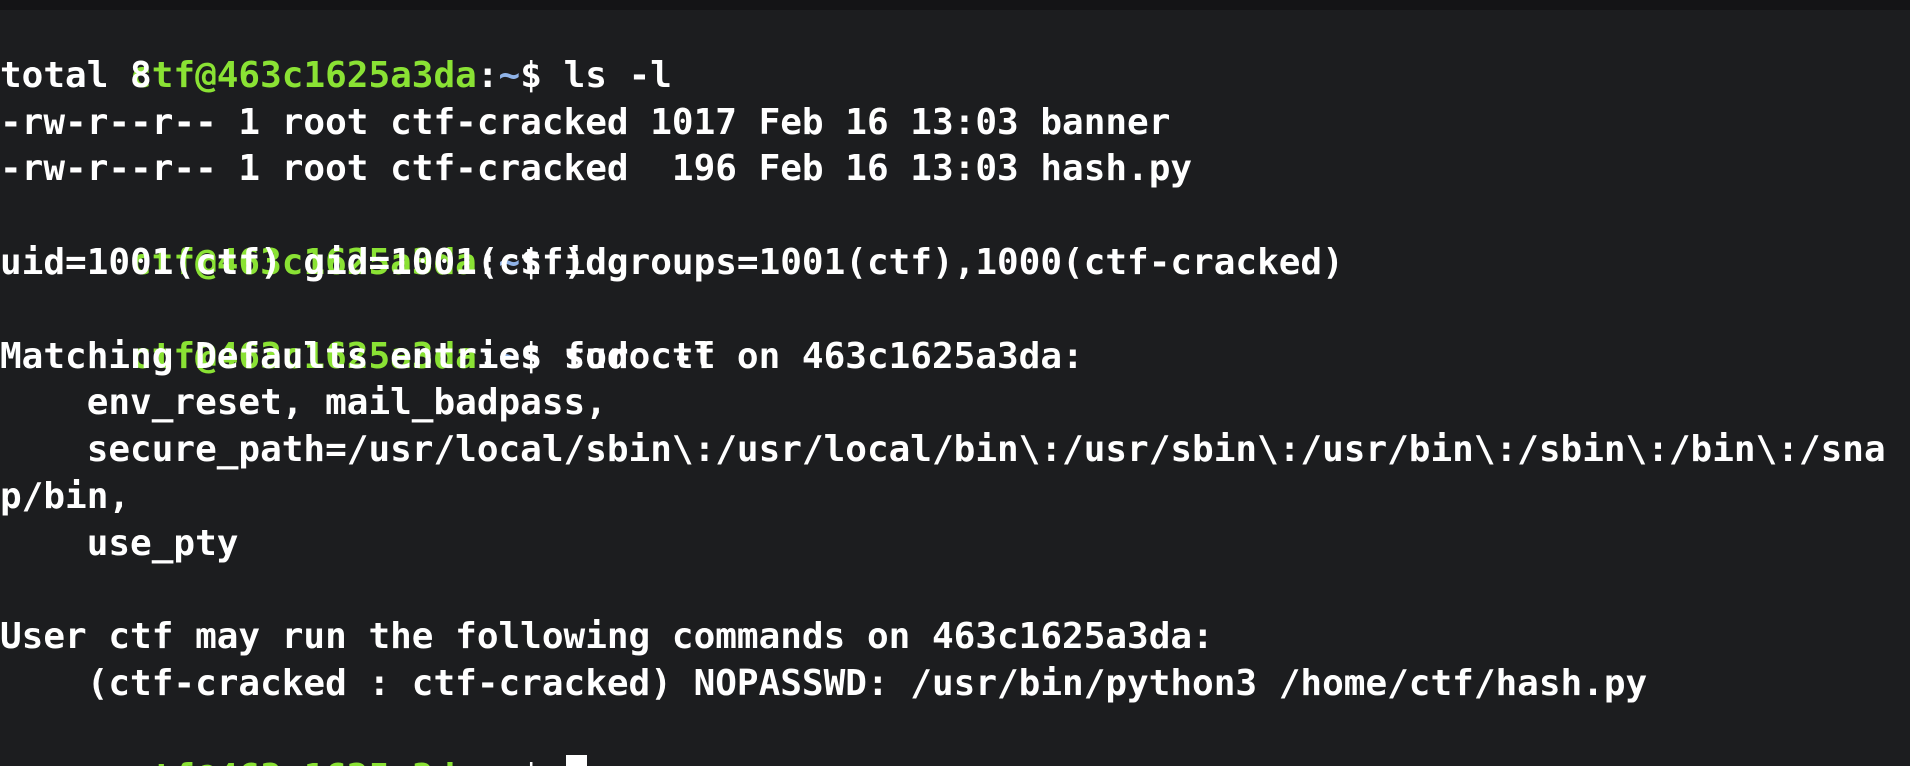  What do you see at coordinates (943, 591) in the screenshot?
I see `output-blank-line` at bounding box center [943, 591].